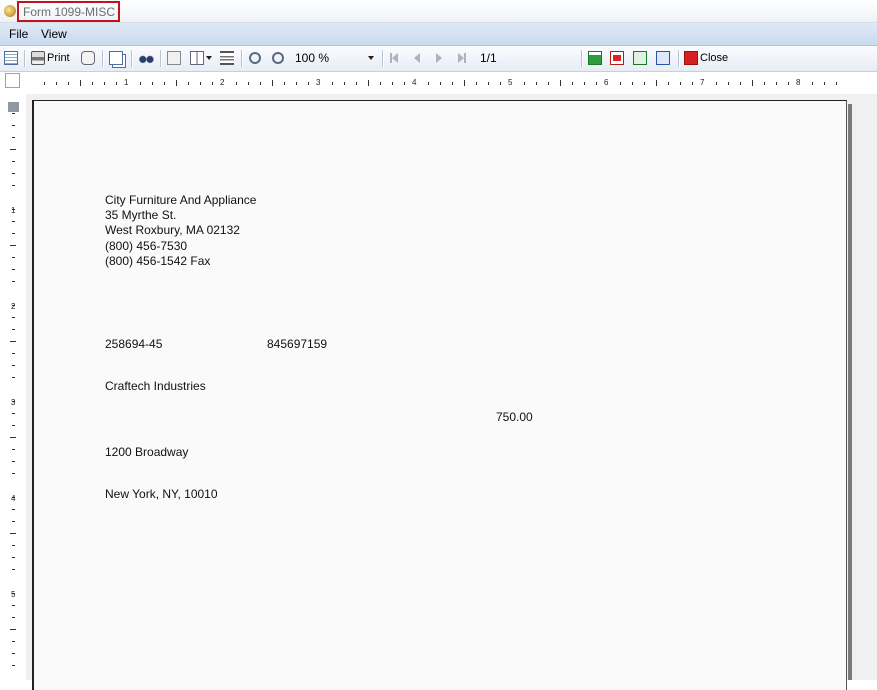  Describe the element at coordinates (617, 58) in the screenshot. I see `export-pdf-button` at that location.